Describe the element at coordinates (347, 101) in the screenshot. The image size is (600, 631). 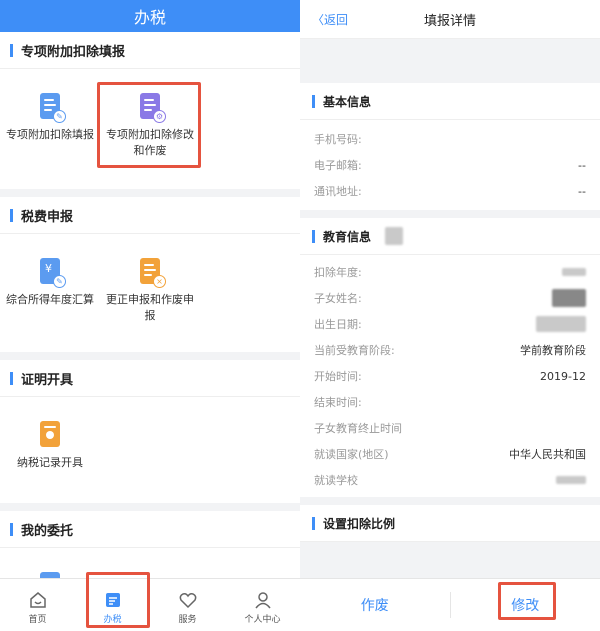
I see `section-title: 基本信息` at that location.